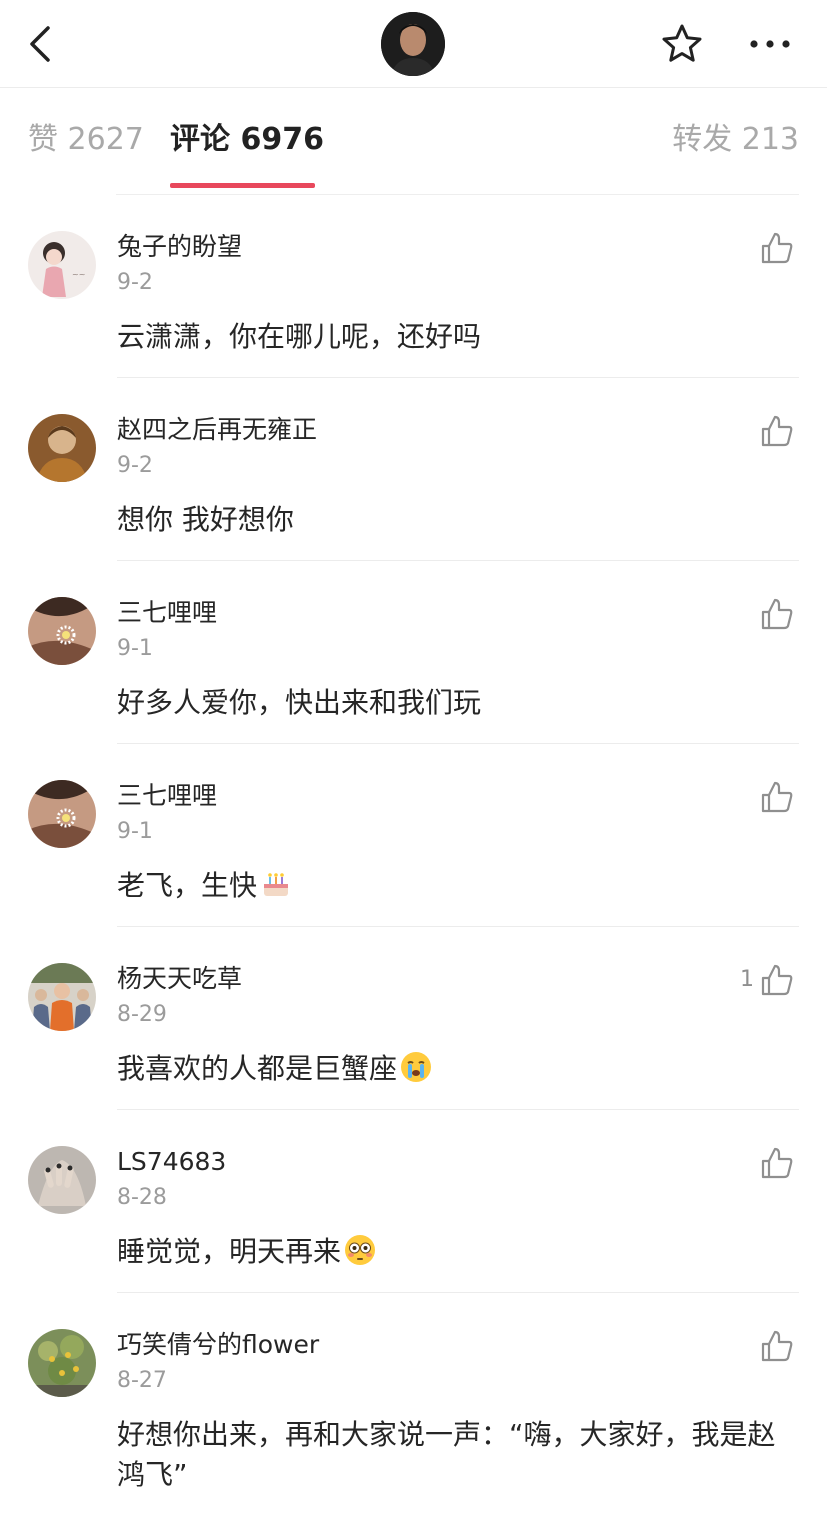 This screenshot has width=827, height=1515. Describe the element at coordinates (413, 855) in the screenshot. I see `comment-item: 三七哩哩 9-1 老飞，生快` at that location.